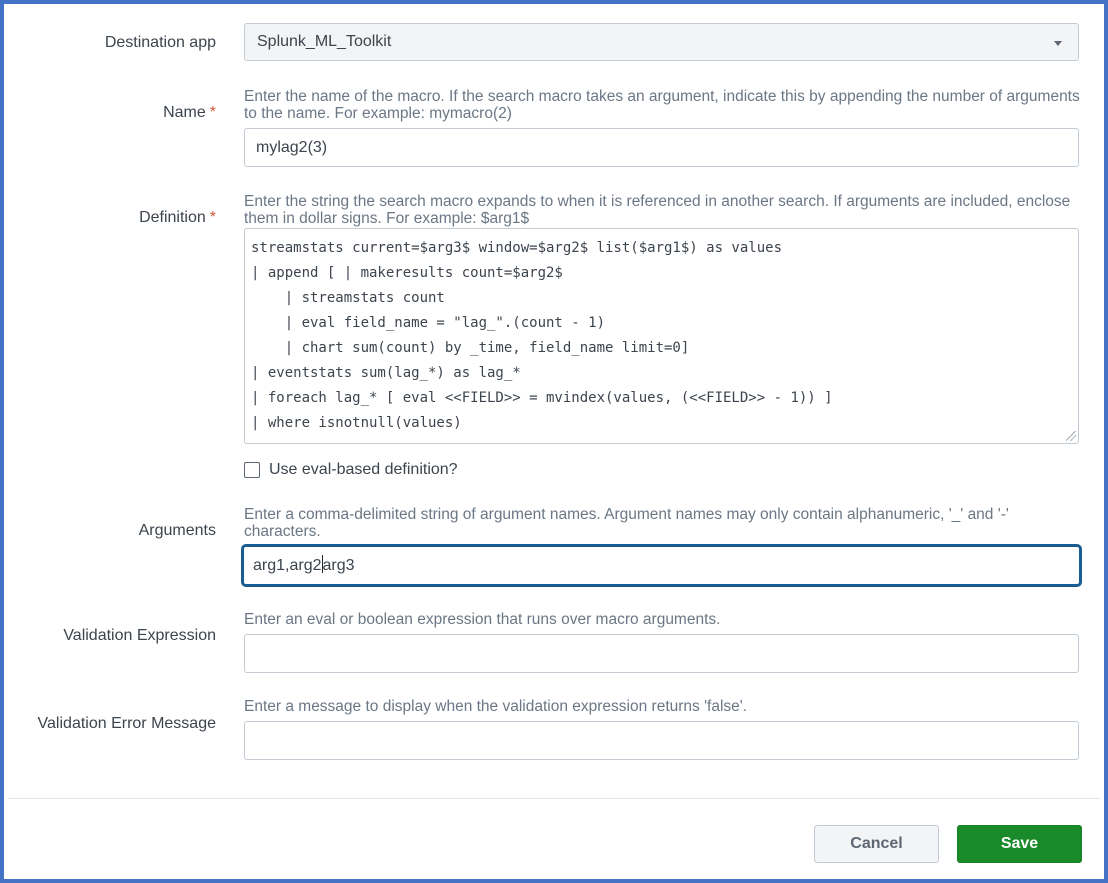 This screenshot has height=883, width=1108. Describe the element at coordinates (661, 740) in the screenshot. I see `validation-error-input` at that location.